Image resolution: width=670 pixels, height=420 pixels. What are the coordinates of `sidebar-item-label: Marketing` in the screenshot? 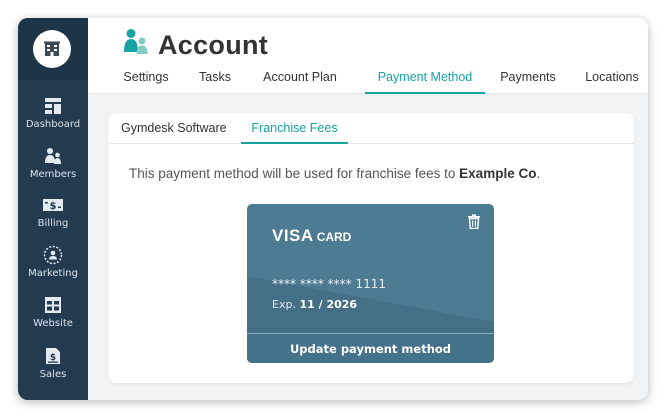 It's located at (53, 273).